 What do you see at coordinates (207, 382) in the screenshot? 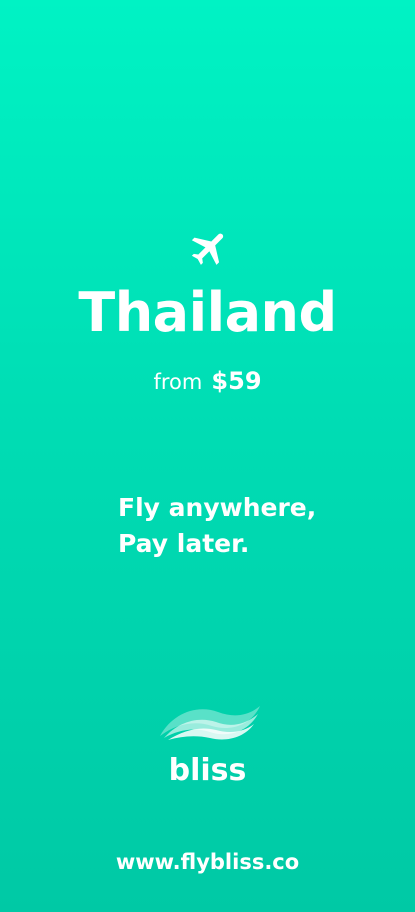
I see `price-line: from $59` at bounding box center [207, 382].